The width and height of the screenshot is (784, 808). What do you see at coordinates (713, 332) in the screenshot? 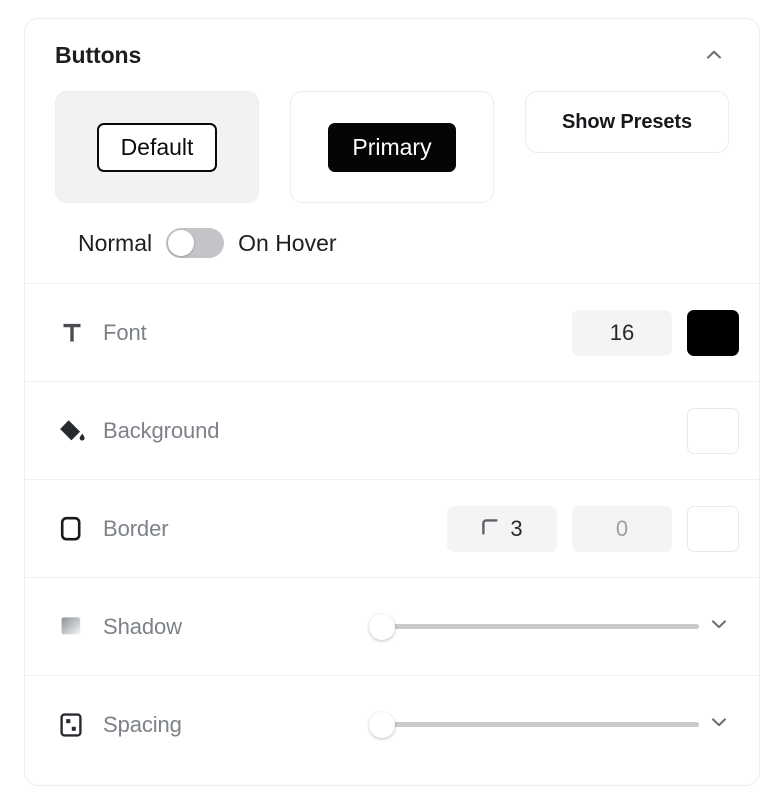
I see `font-color-swatch` at bounding box center [713, 332].